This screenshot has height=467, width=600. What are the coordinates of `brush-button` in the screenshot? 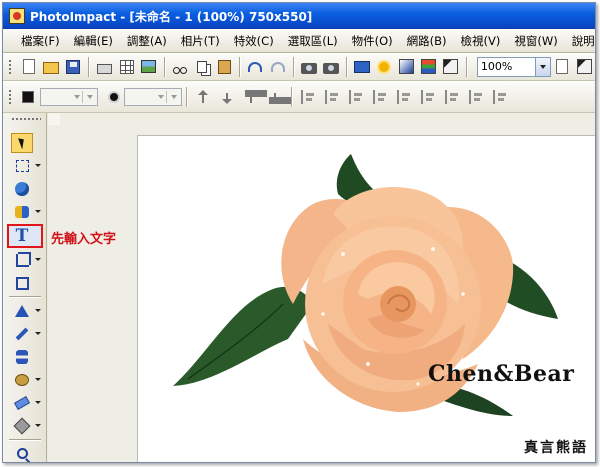 It's located at (451, 67).